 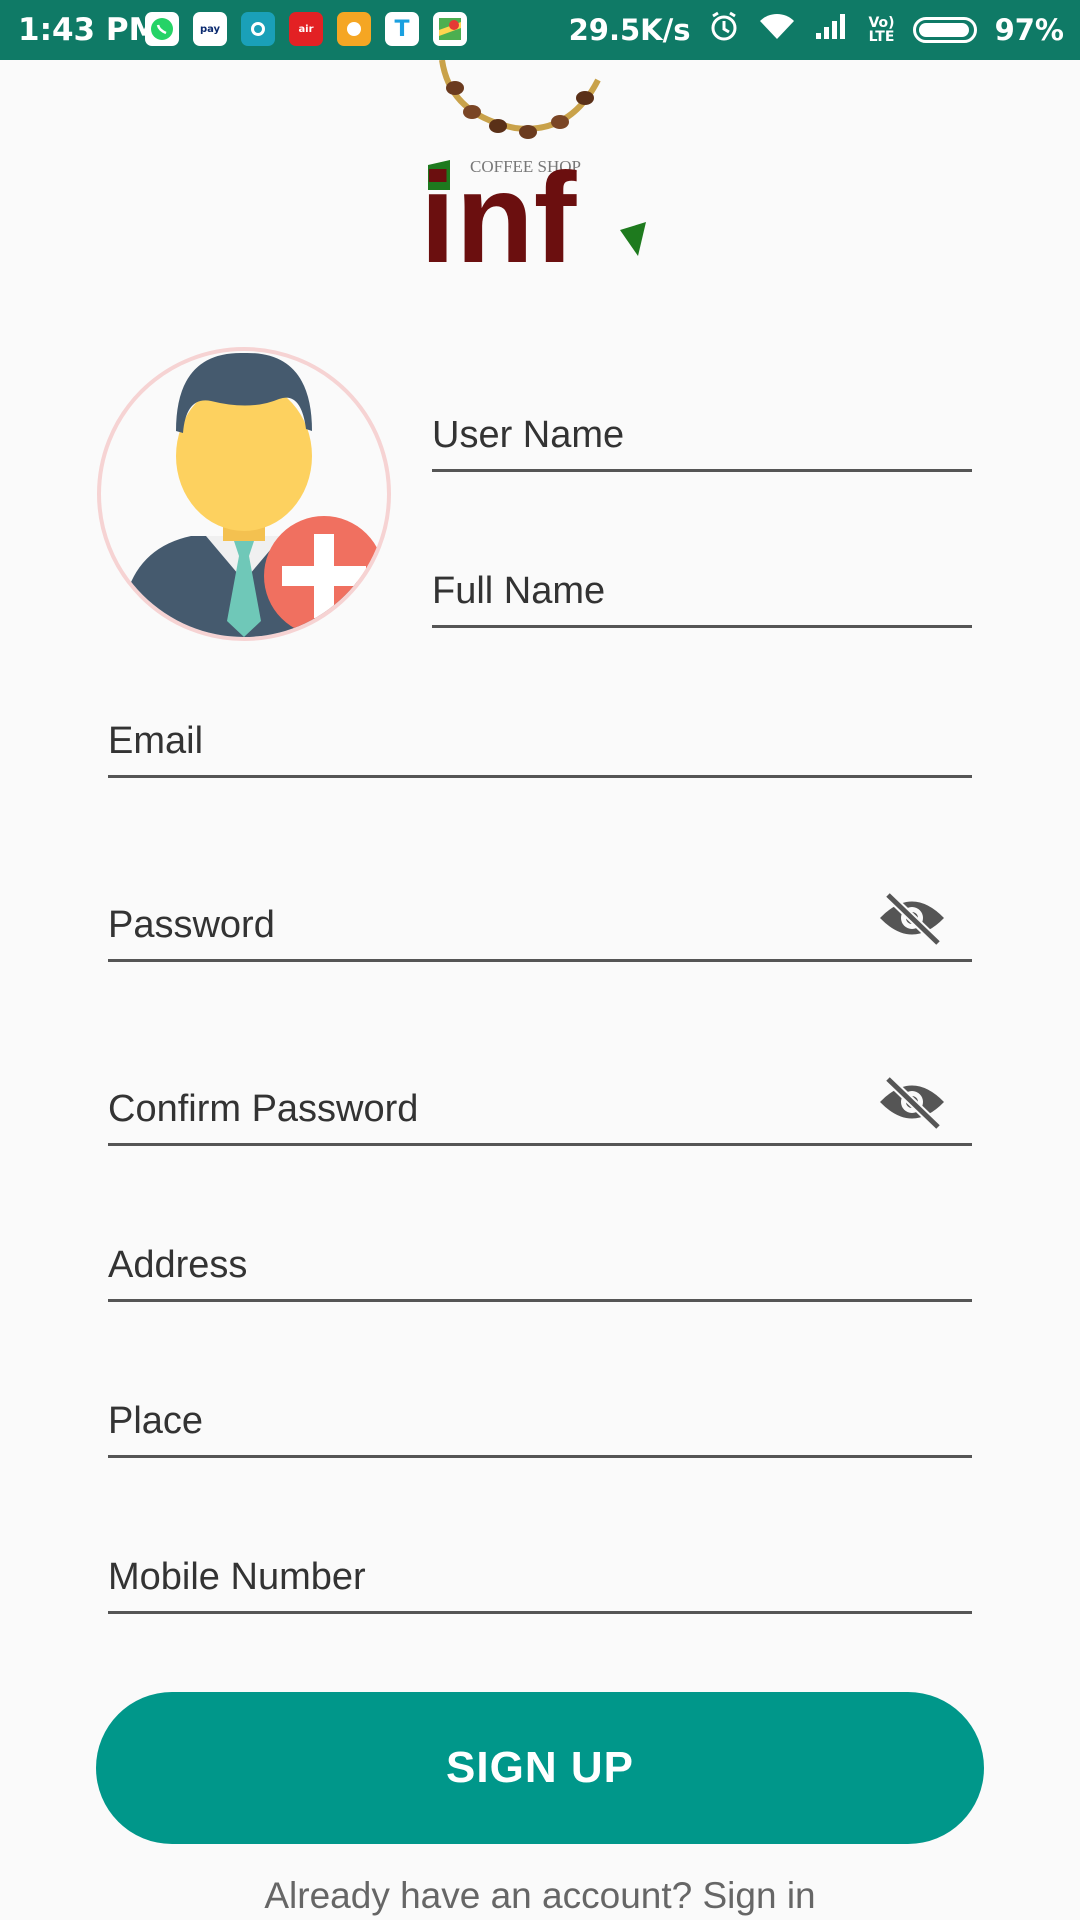 What do you see at coordinates (702, 437) in the screenshot?
I see `user-name-field: User Name` at bounding box center [702, 437].